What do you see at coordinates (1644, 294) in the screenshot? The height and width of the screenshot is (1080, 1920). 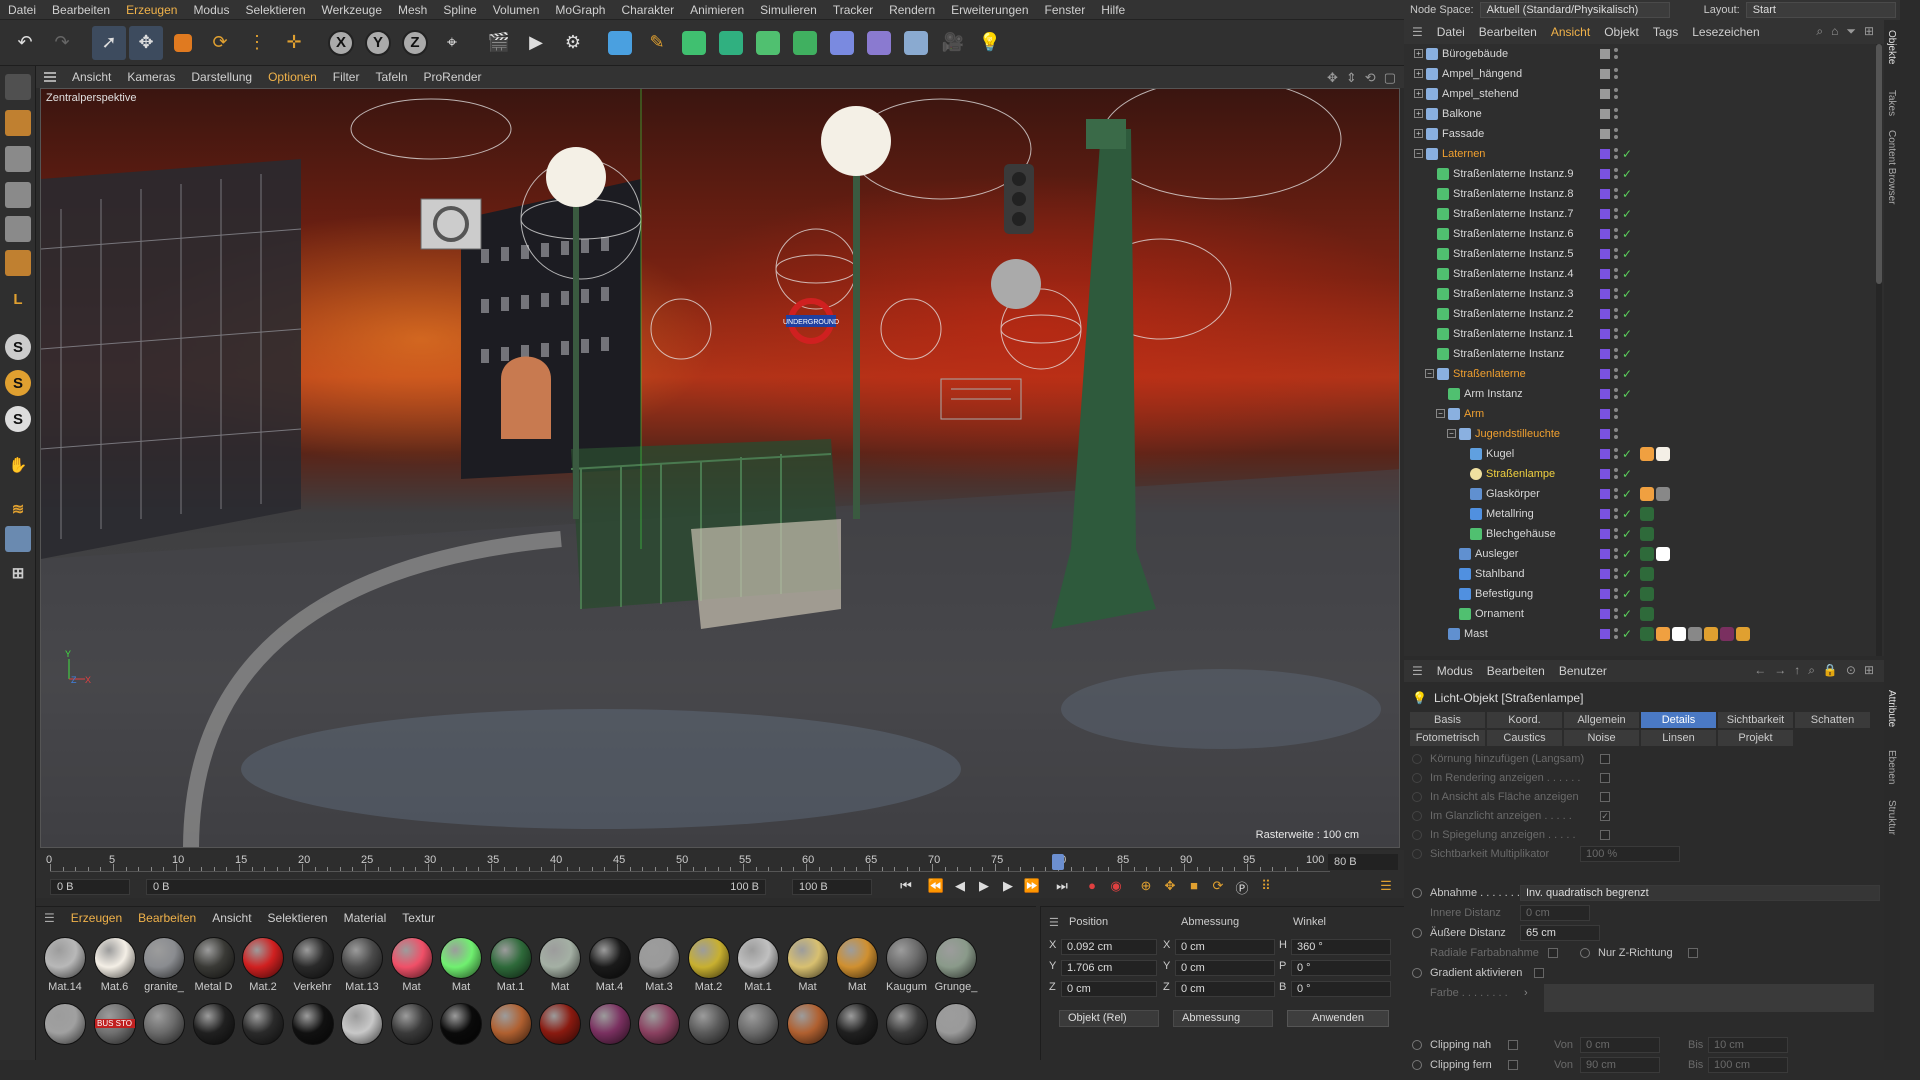 I see `object-row: Straßenlaterne Instanz.3 ✓` at bounding box center [1644, 294].